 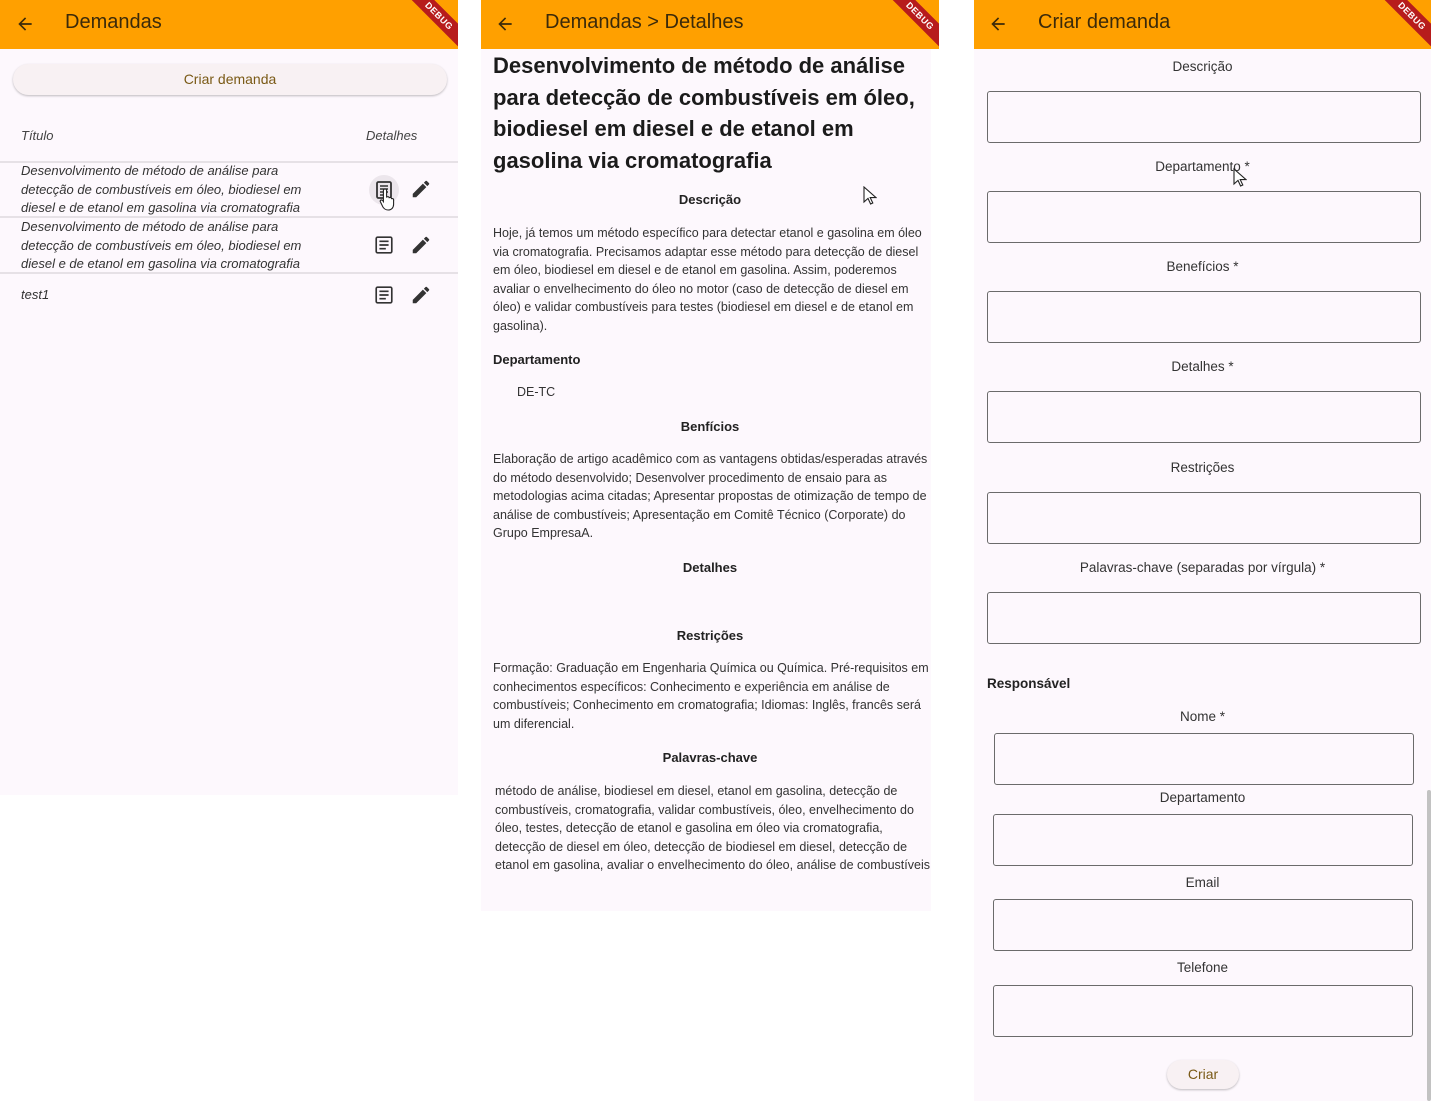 What do you see at coordinates (710, 757) in the screenshot?
I see `palavras-heading: Palavras-chave` at bounding box center [710, 757].